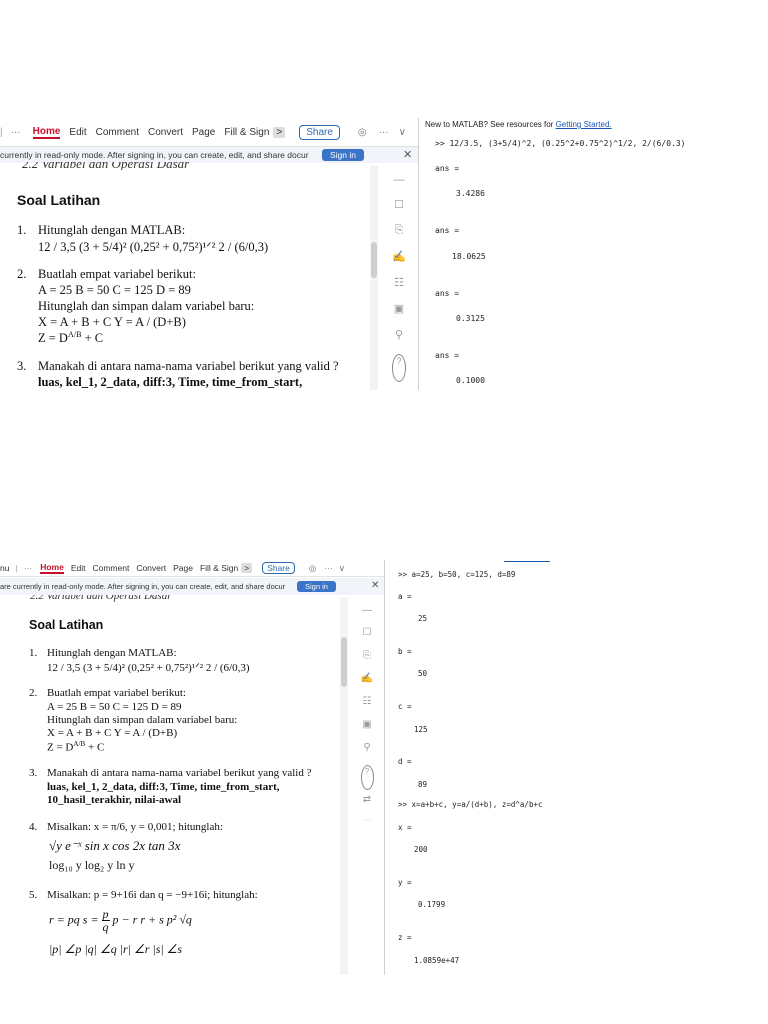 Image resolution: width=768 pixels, height=1024 pixels. I want to click on result-label: z =, so click(405, 937).